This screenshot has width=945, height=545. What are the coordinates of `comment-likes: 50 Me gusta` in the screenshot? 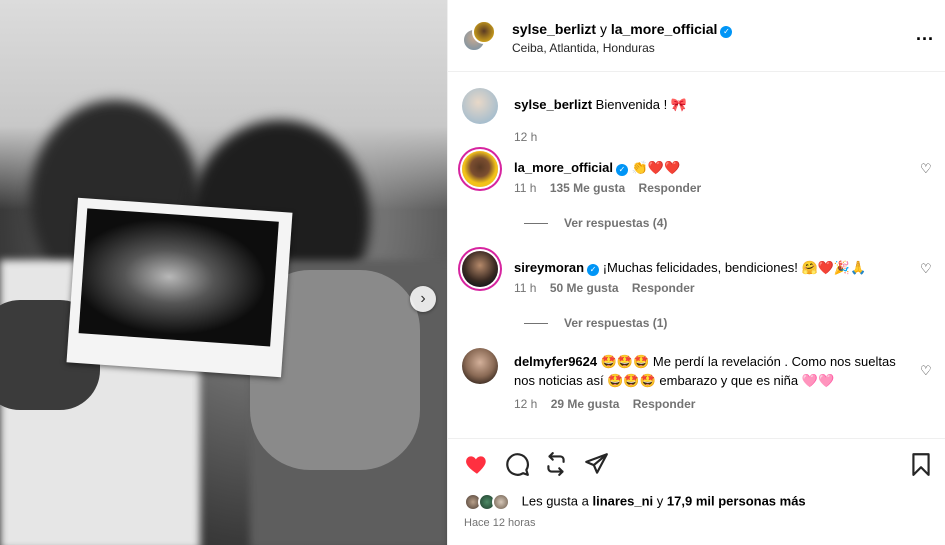 It's located at (584, 288).